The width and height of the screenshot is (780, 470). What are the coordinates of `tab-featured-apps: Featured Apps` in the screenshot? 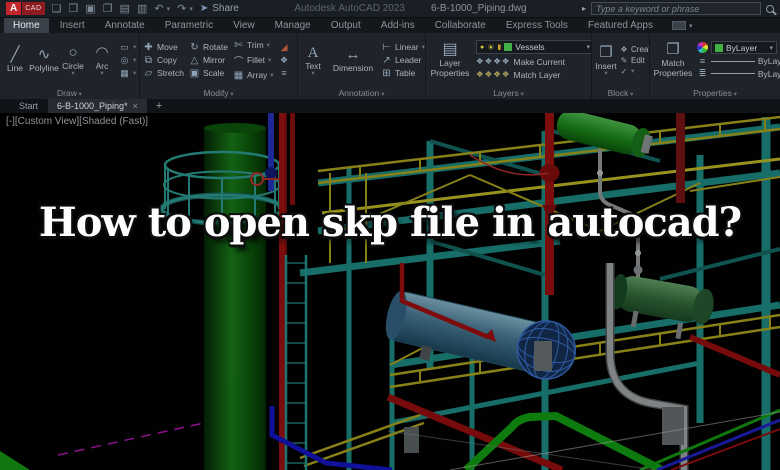 It's located at (620, 25).